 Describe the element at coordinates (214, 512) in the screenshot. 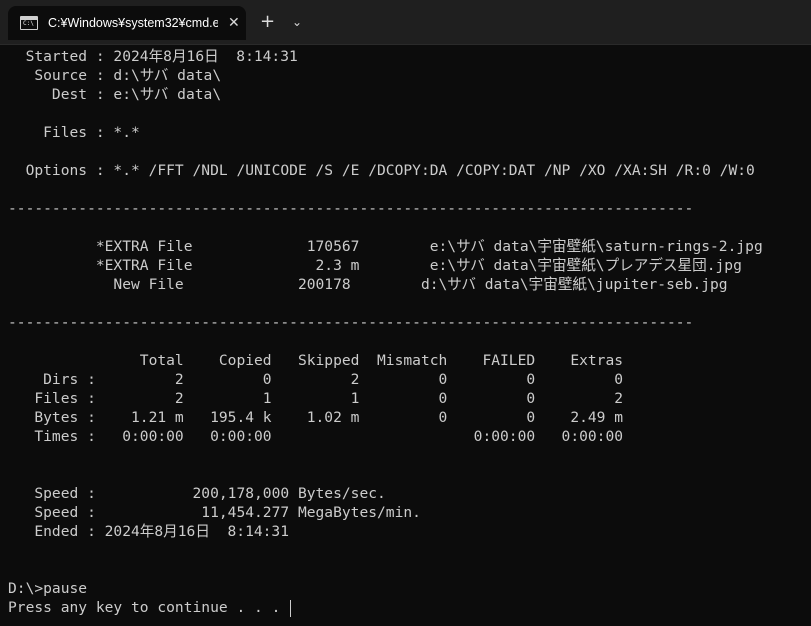

I see `speed-megabytes: Speed : 11,454.277 MegaBytes/min.` at that location.